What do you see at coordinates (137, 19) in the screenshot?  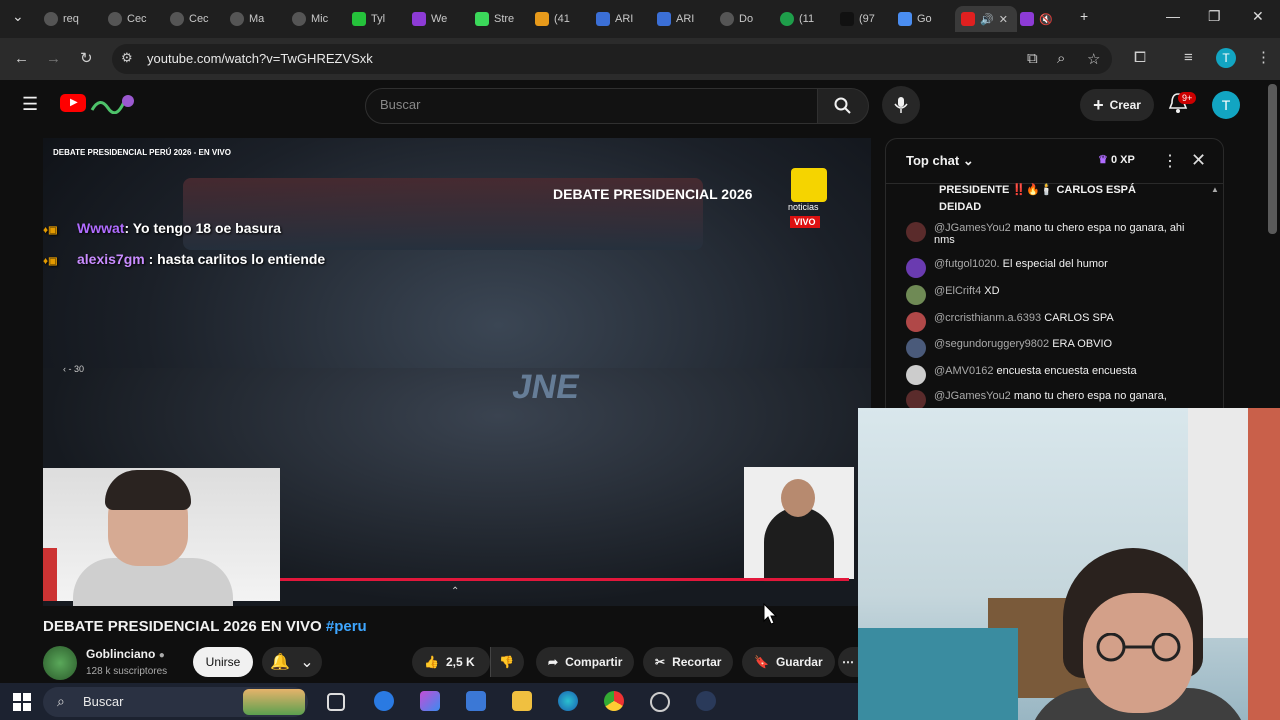 I see `tab-title: Cec` at bounding box center [137, 19].